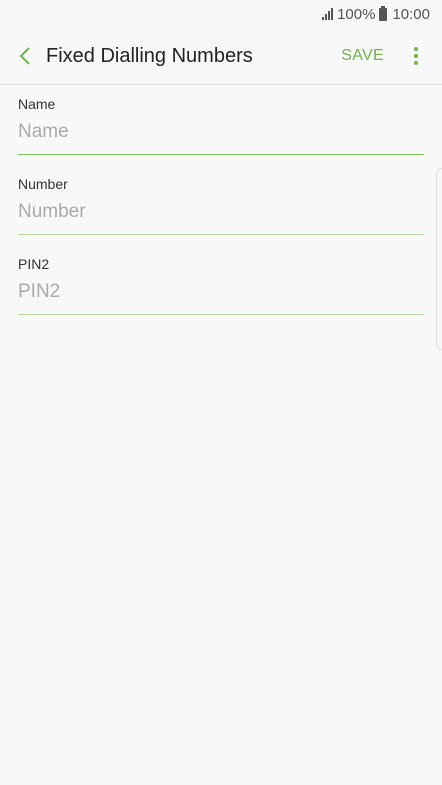  I want to click on name-underline, so click(221, 154).